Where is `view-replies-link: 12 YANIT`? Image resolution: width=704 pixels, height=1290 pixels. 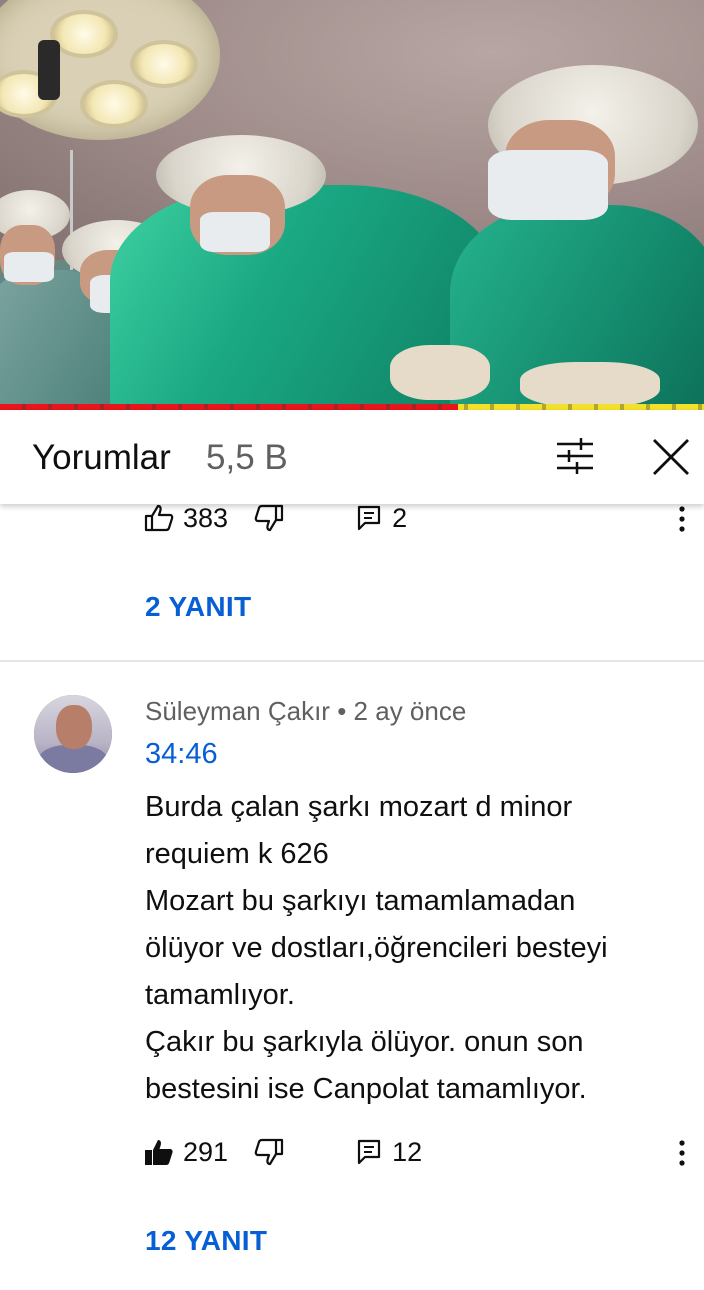 view-replies-link: 12 YANIT is located at coordinates (206, 1241).